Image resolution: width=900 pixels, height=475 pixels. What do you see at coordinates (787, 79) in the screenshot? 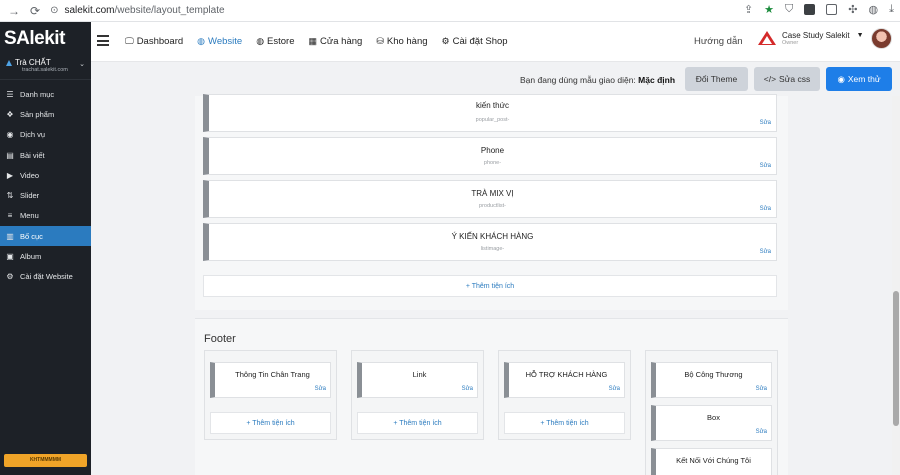
I see `edit-css-button: </> Sửa css` at bounding box center [787, 79].